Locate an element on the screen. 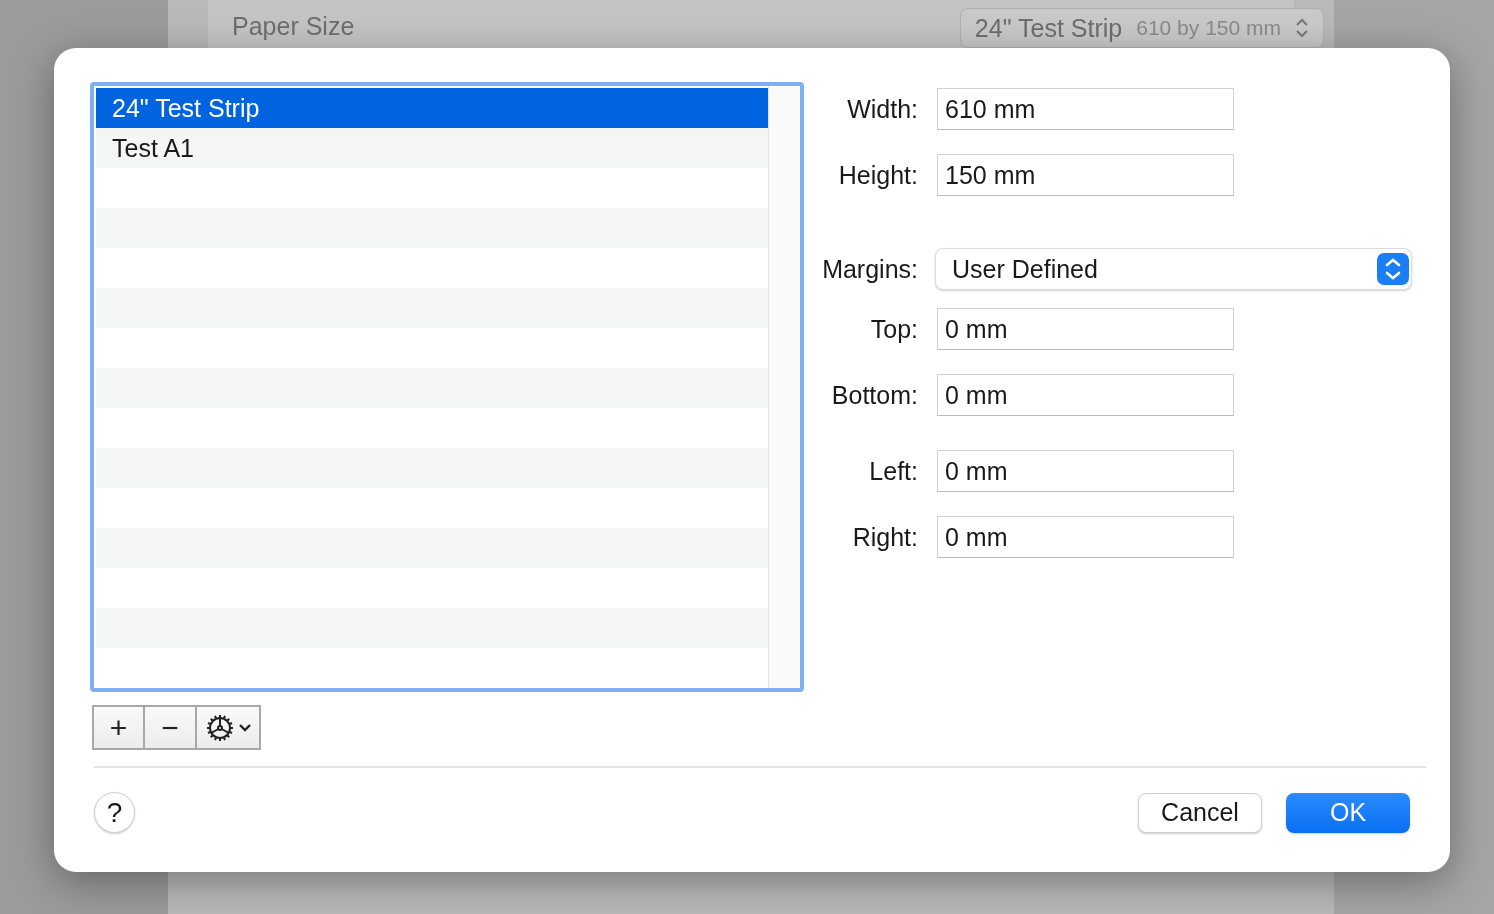  field-label: Margins: is located at coordinates (869, 269).